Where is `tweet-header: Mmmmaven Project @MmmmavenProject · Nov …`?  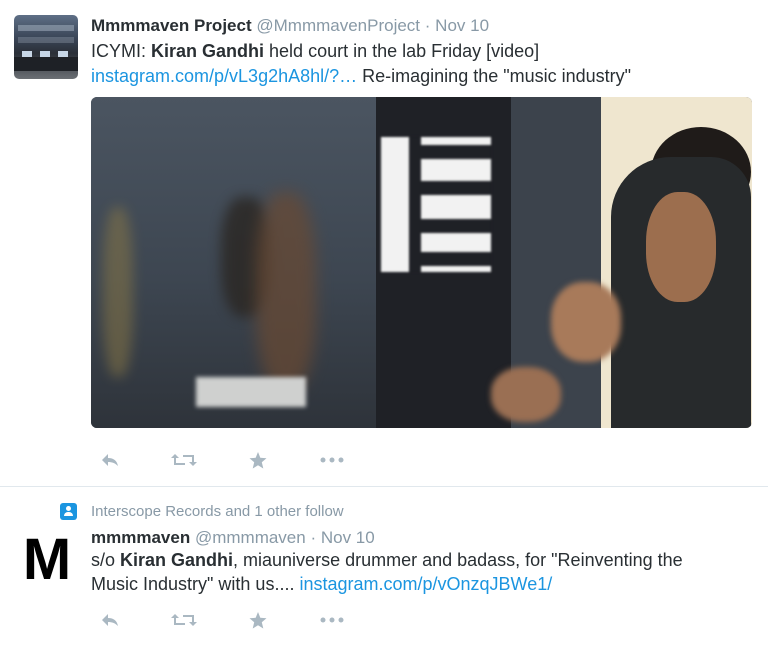 tweet-header: Mmmmaven Project @MmmmavenProject · Nov … is located at coordinates (290, 26).